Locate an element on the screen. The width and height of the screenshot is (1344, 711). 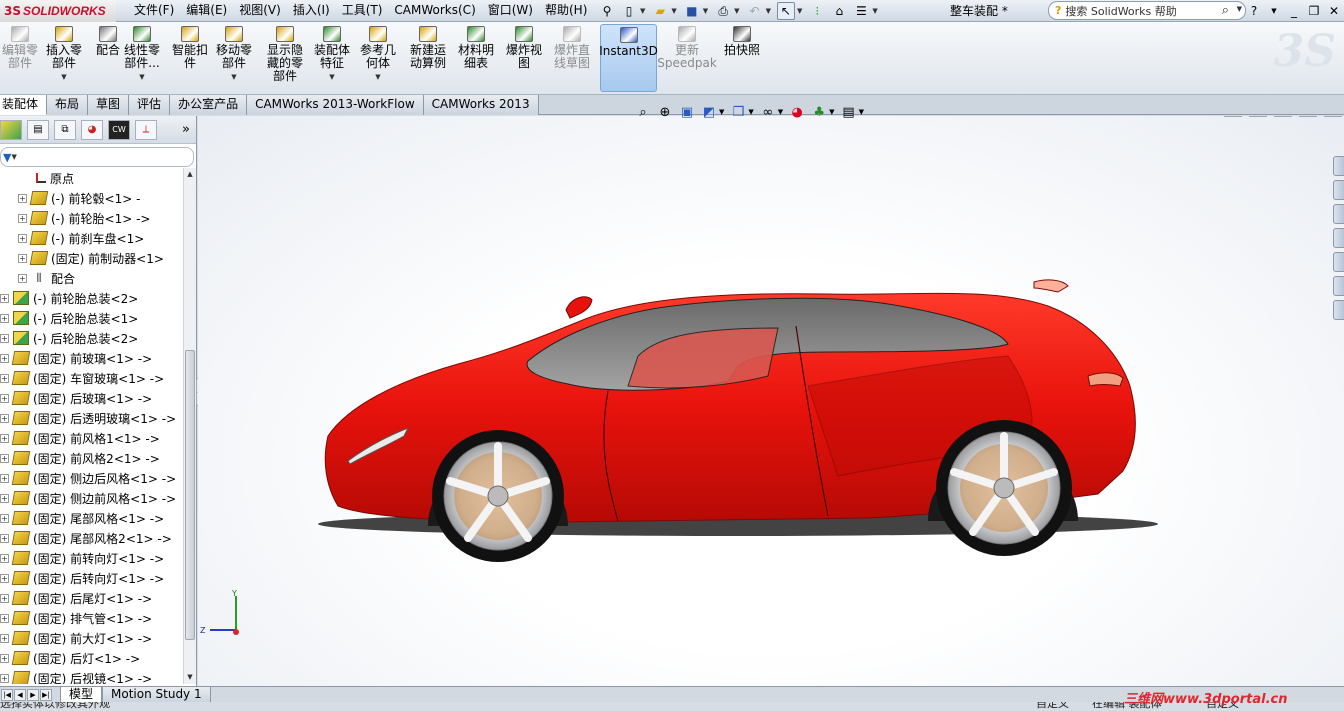
tree-item: 原点 is located at coordinates (91, 178).